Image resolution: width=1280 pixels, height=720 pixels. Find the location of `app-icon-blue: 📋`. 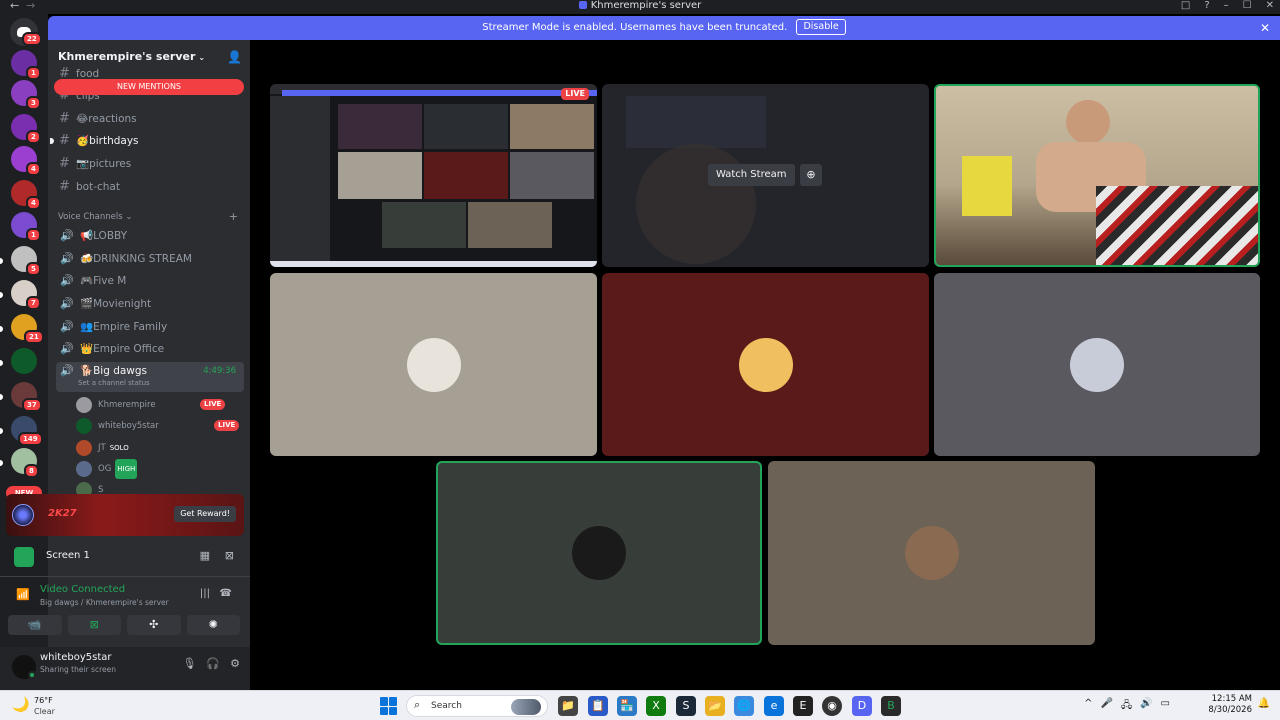

app-icon-blue: 📋 is located at coordinates (598, 706).